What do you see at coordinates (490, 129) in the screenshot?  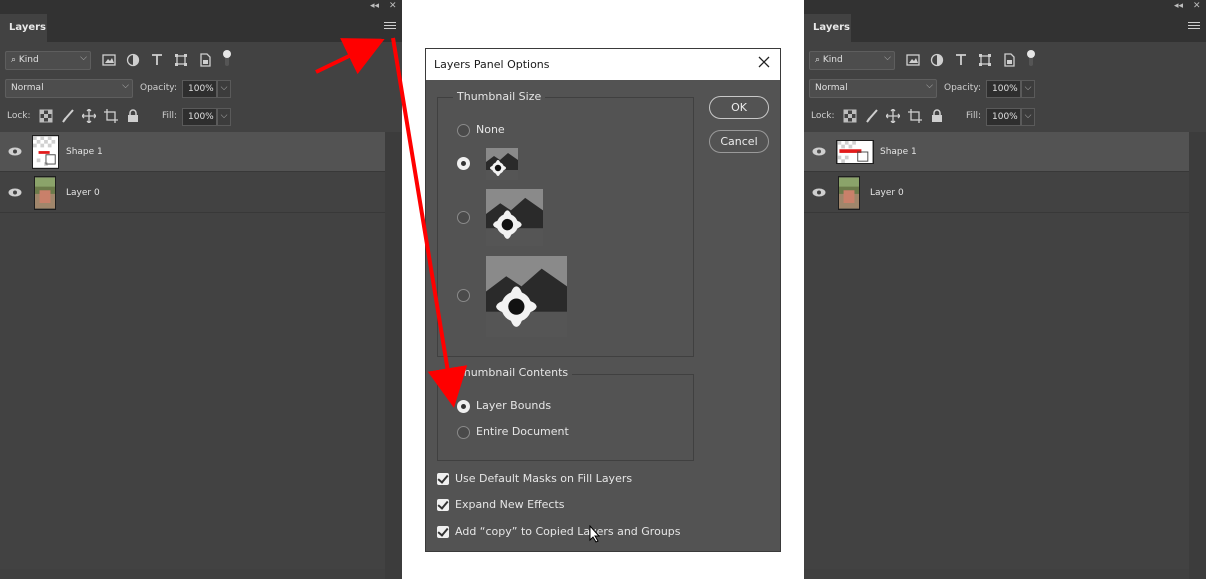 I see `radio-label-none: None` at bounding box center [490, 129].